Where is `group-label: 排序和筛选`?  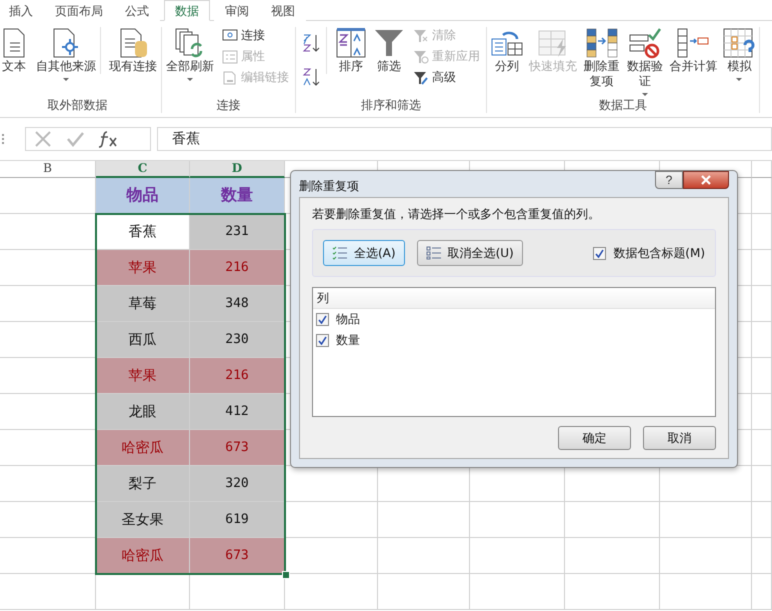
group-label: 排序和筛选 is located at coordinates (391, 105).